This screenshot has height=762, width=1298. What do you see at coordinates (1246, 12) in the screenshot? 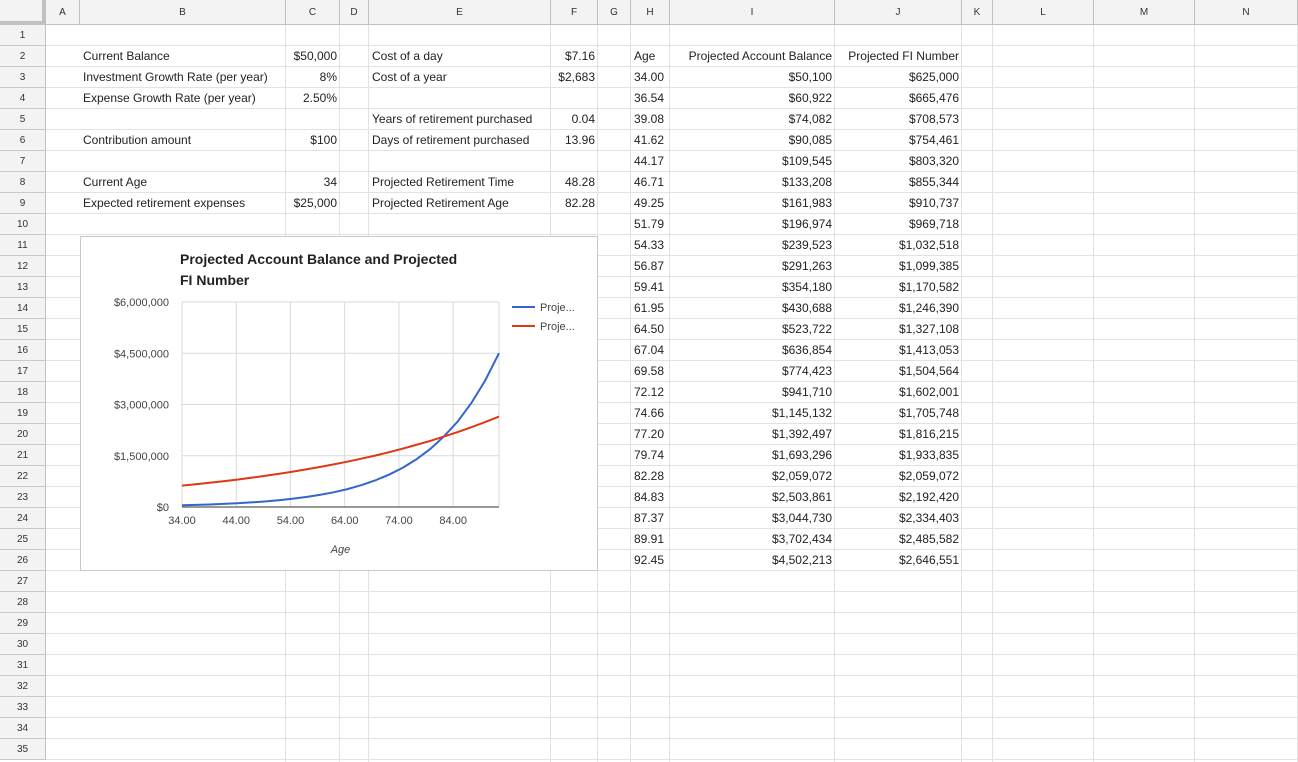
I see `column-header-n: N` at bounding box center [1246, 12].